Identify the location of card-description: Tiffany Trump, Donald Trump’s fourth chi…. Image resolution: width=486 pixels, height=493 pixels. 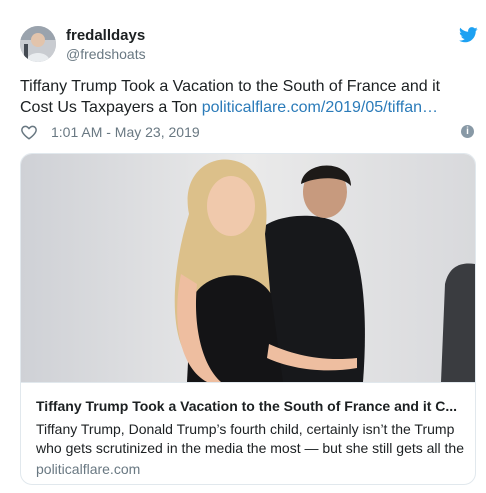
(250, 438).